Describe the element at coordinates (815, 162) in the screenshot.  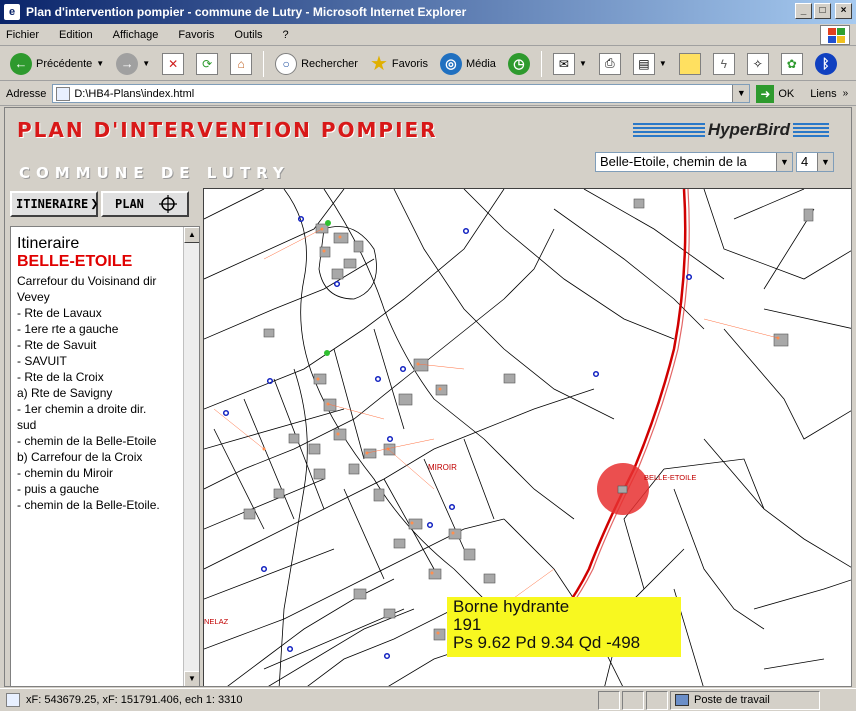
I see `house-number-select: 4 ▼` at that location.